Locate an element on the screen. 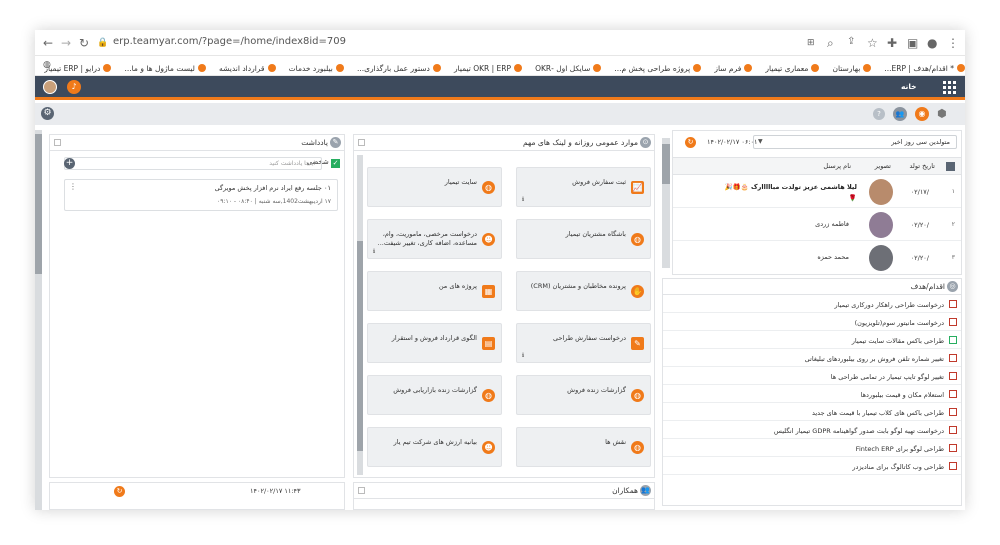  person-name: محمد حمزه is located at coordinates (833, 257).